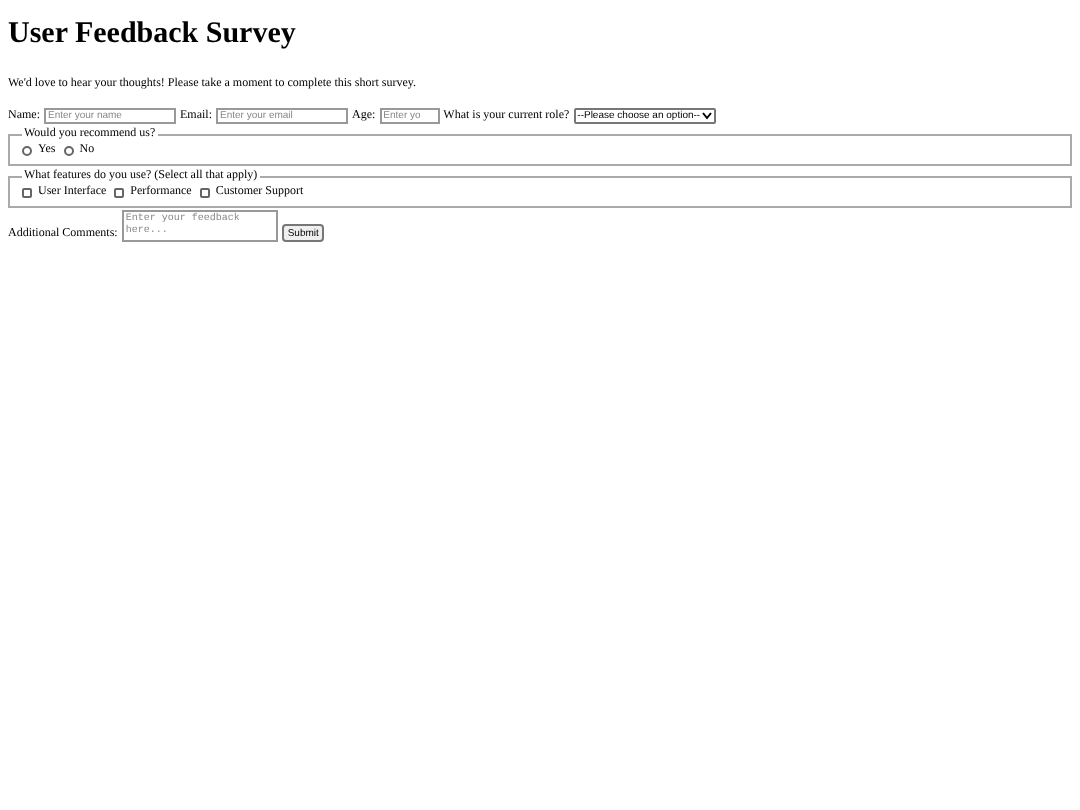  Describe the element at coordinates (153, 34) in the screenshot. I see `page-title: User Feedback Survey` at that location.